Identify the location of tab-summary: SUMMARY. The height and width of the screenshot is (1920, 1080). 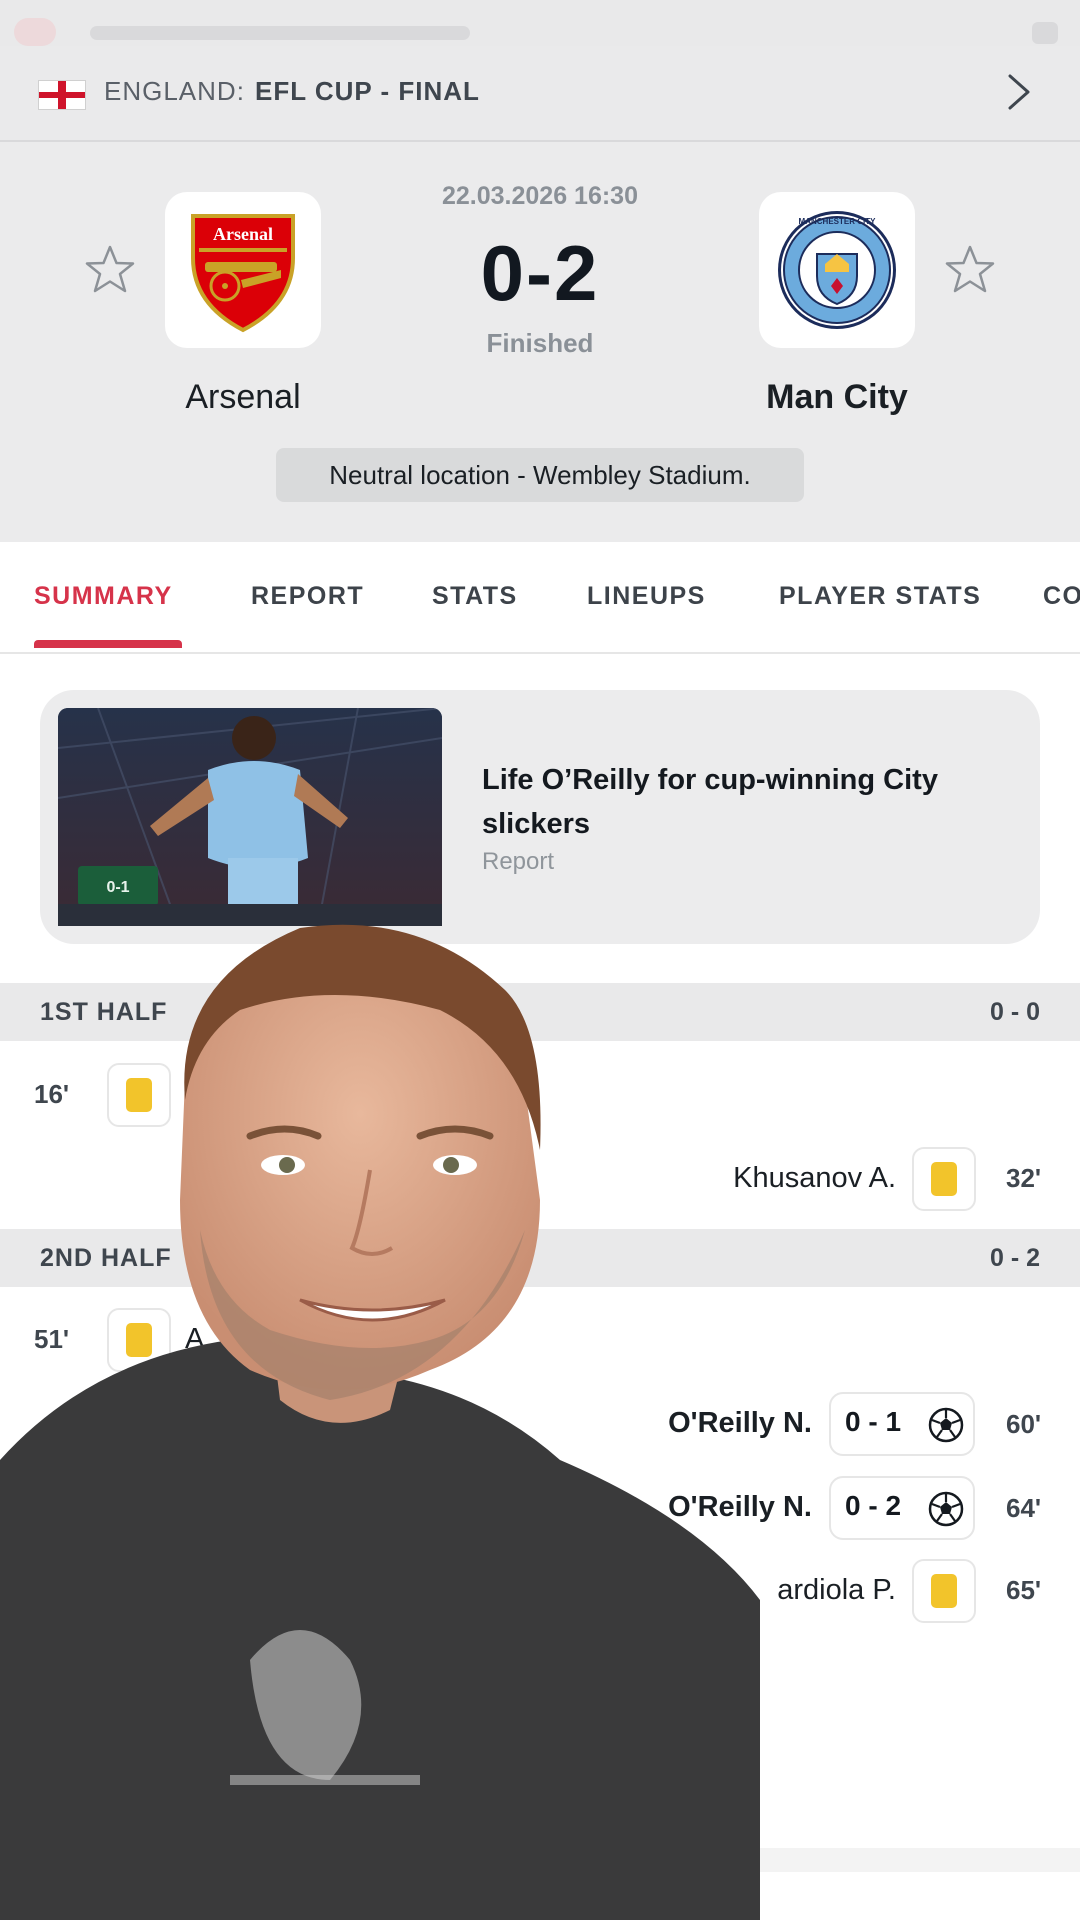
(103, 596).